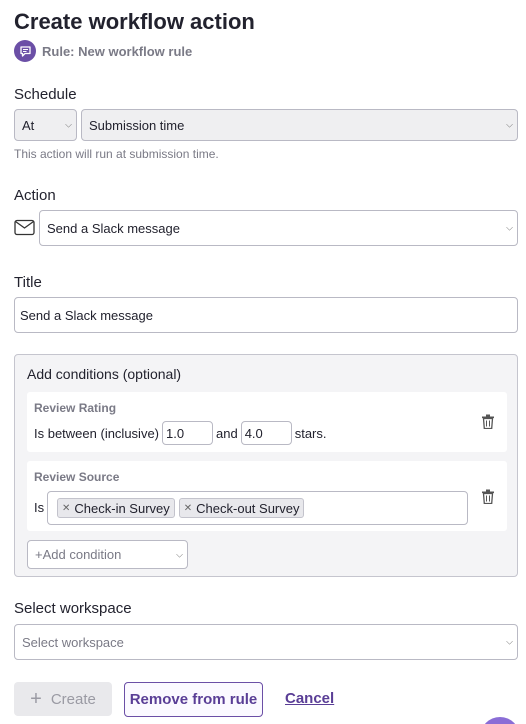 This screenshot has width=526, height=724. I want to click on rule-name: Rule: New workflow rule, so click(117, 51).